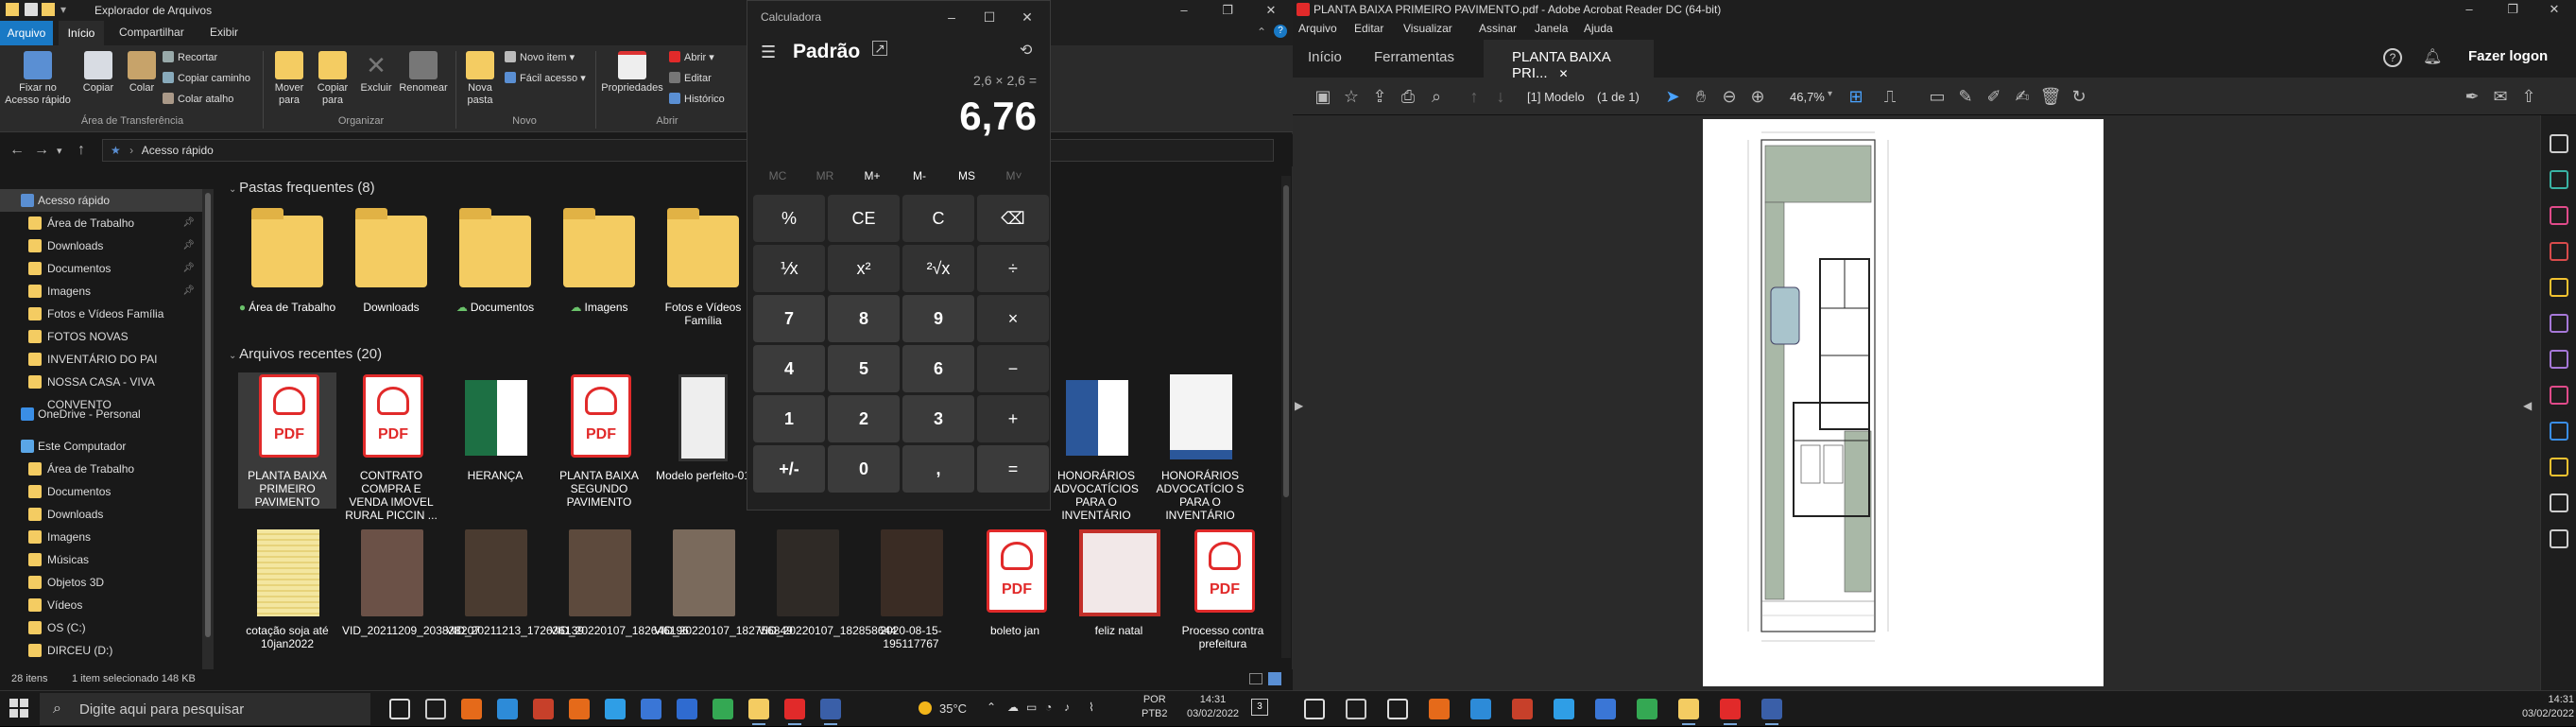  I want to click on mail-icon: ✉, so click(2500, 97).